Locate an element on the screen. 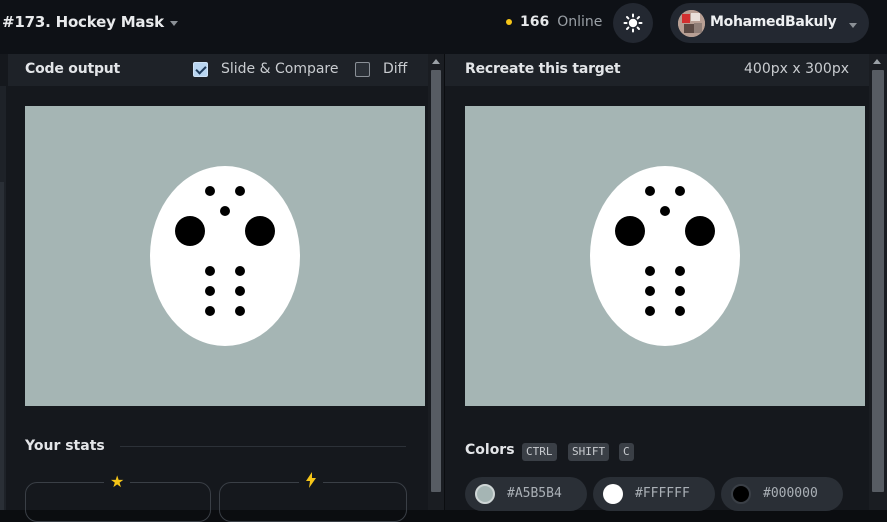 The image size is (887, 522). diff-label: Diff is located at coordinates (395, 69).